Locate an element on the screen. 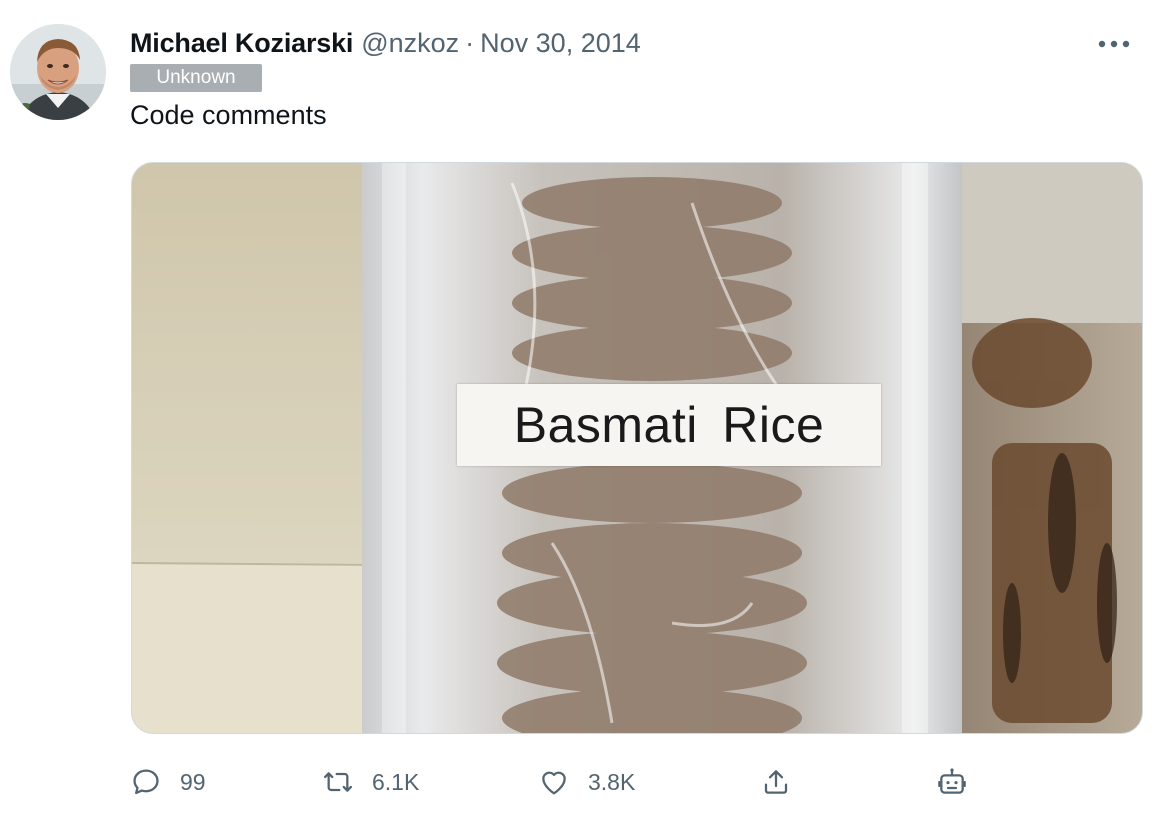 The image size is (1164, 814). avatar is located at coordinates (58, 72).